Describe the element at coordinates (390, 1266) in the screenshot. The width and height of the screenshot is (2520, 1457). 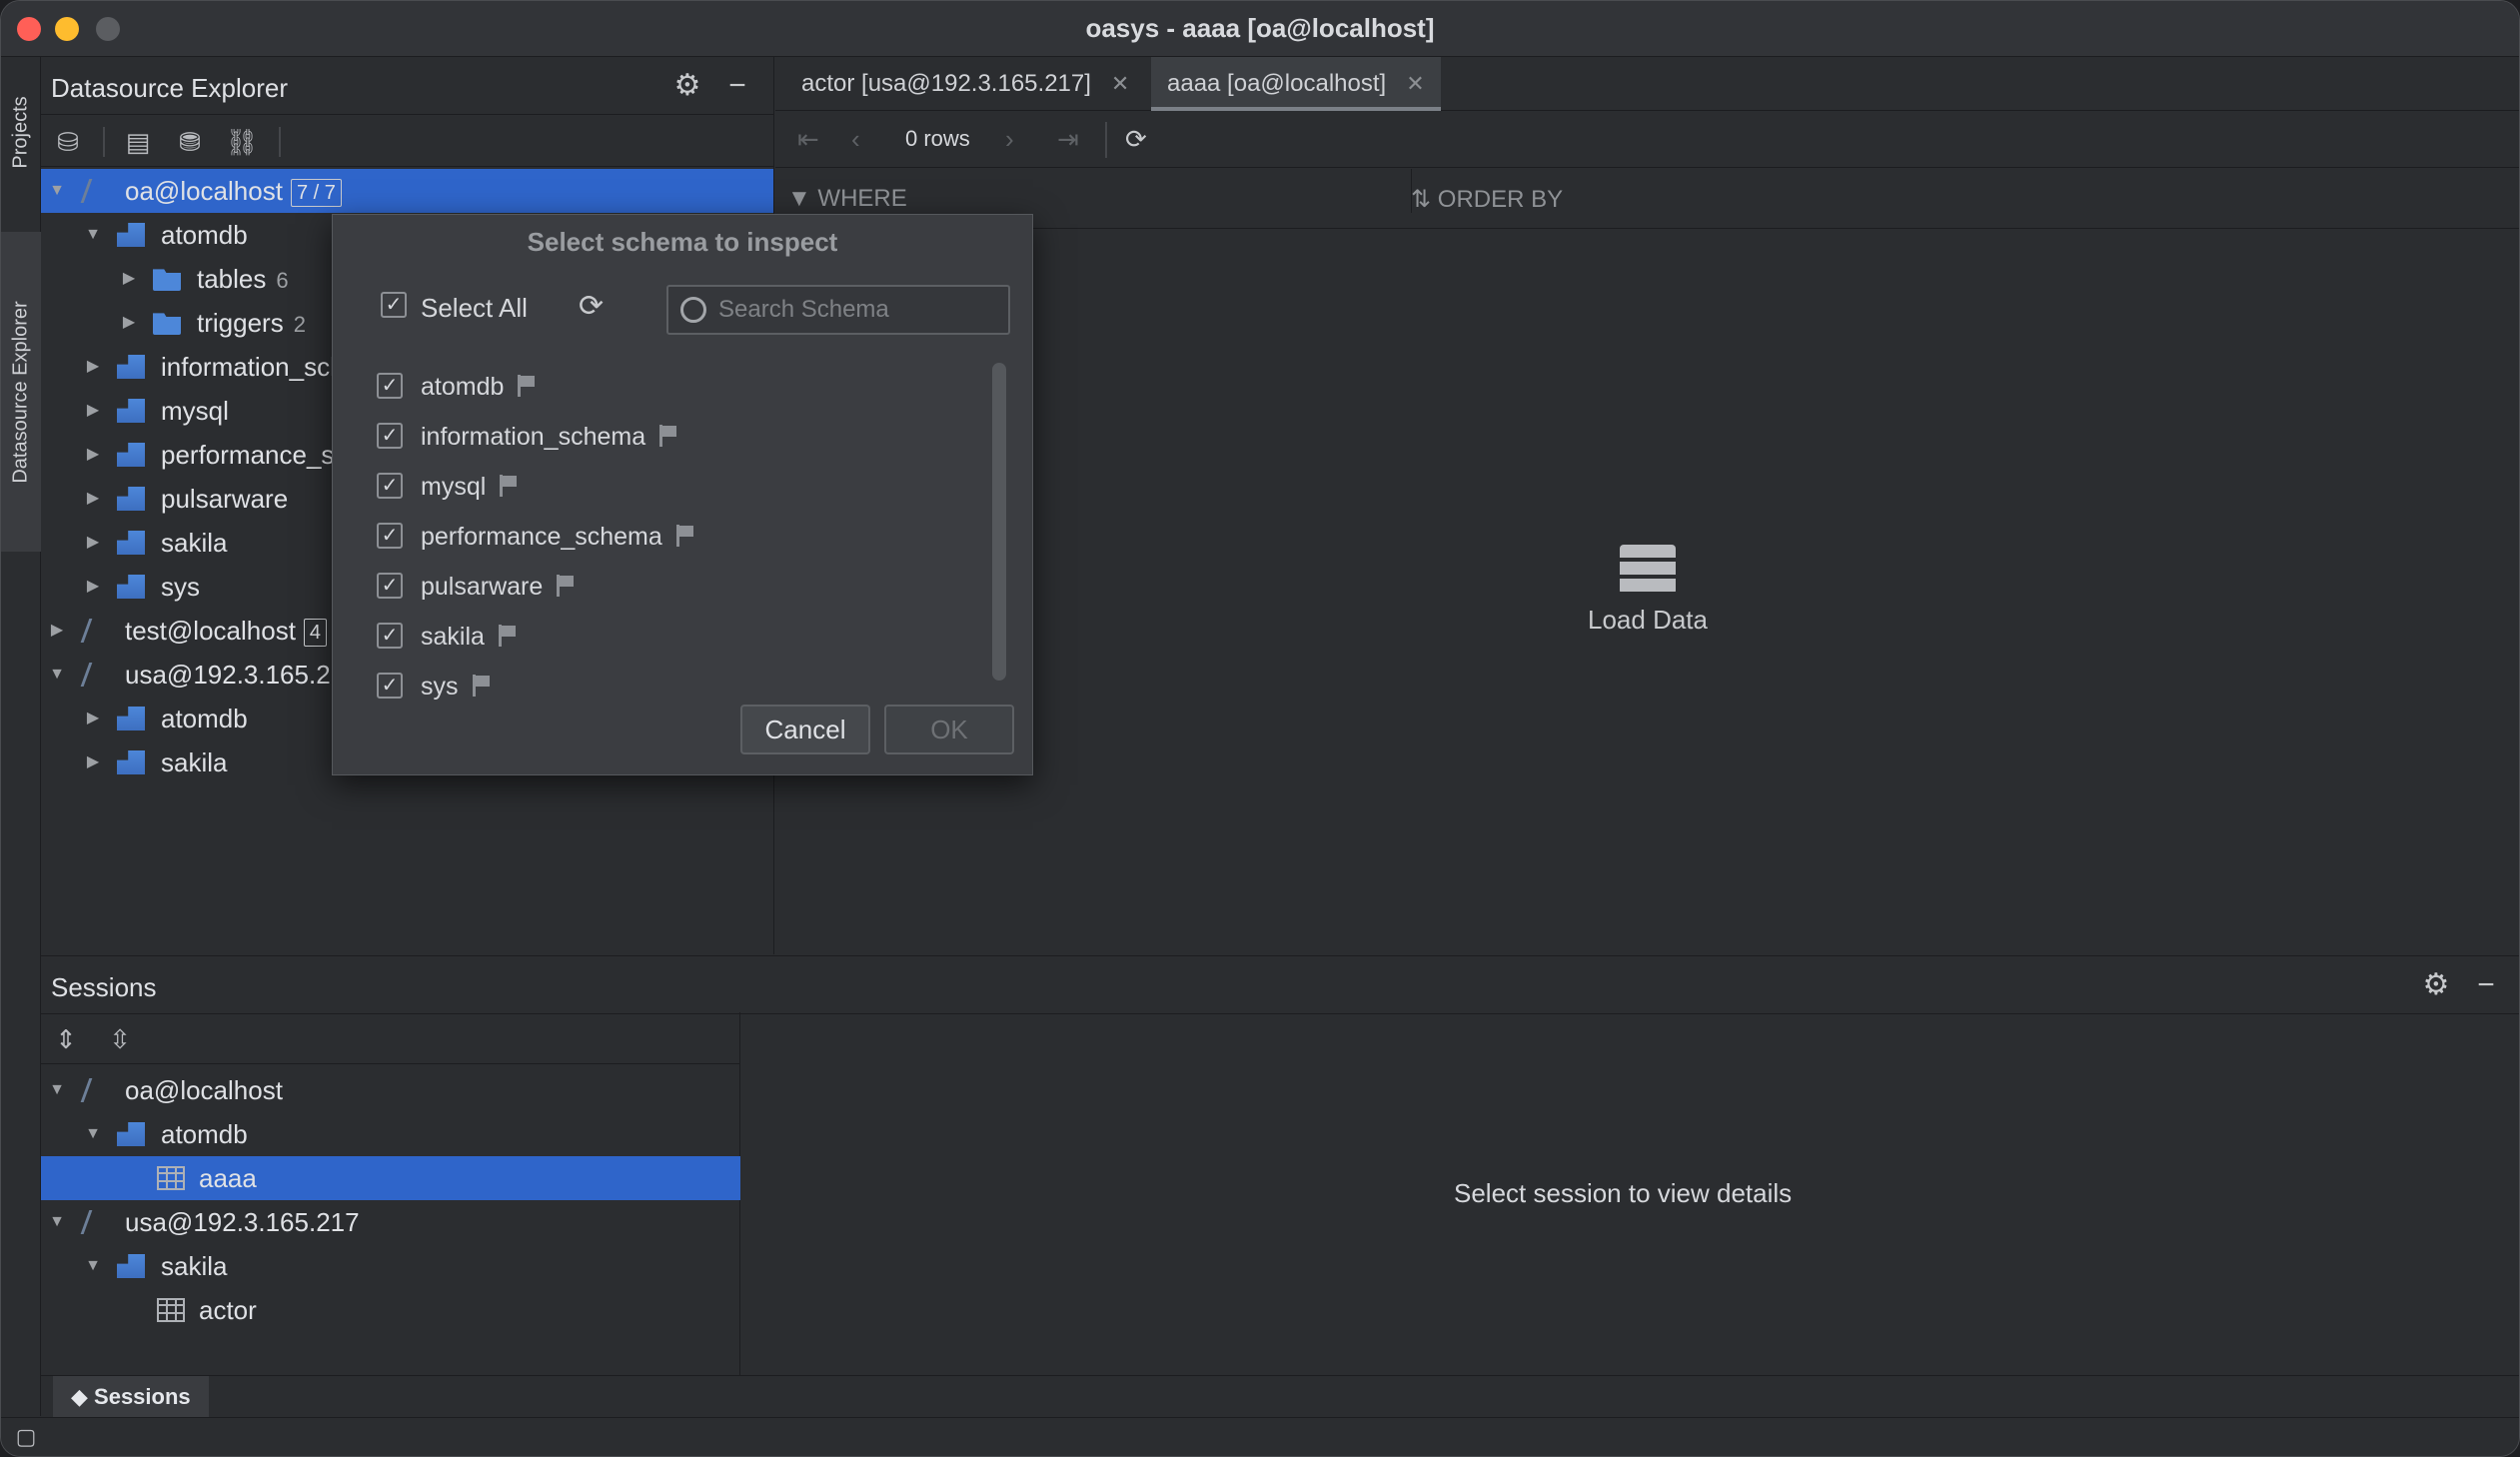
I see `session-item-sakila: ▼ sakila` at that location.